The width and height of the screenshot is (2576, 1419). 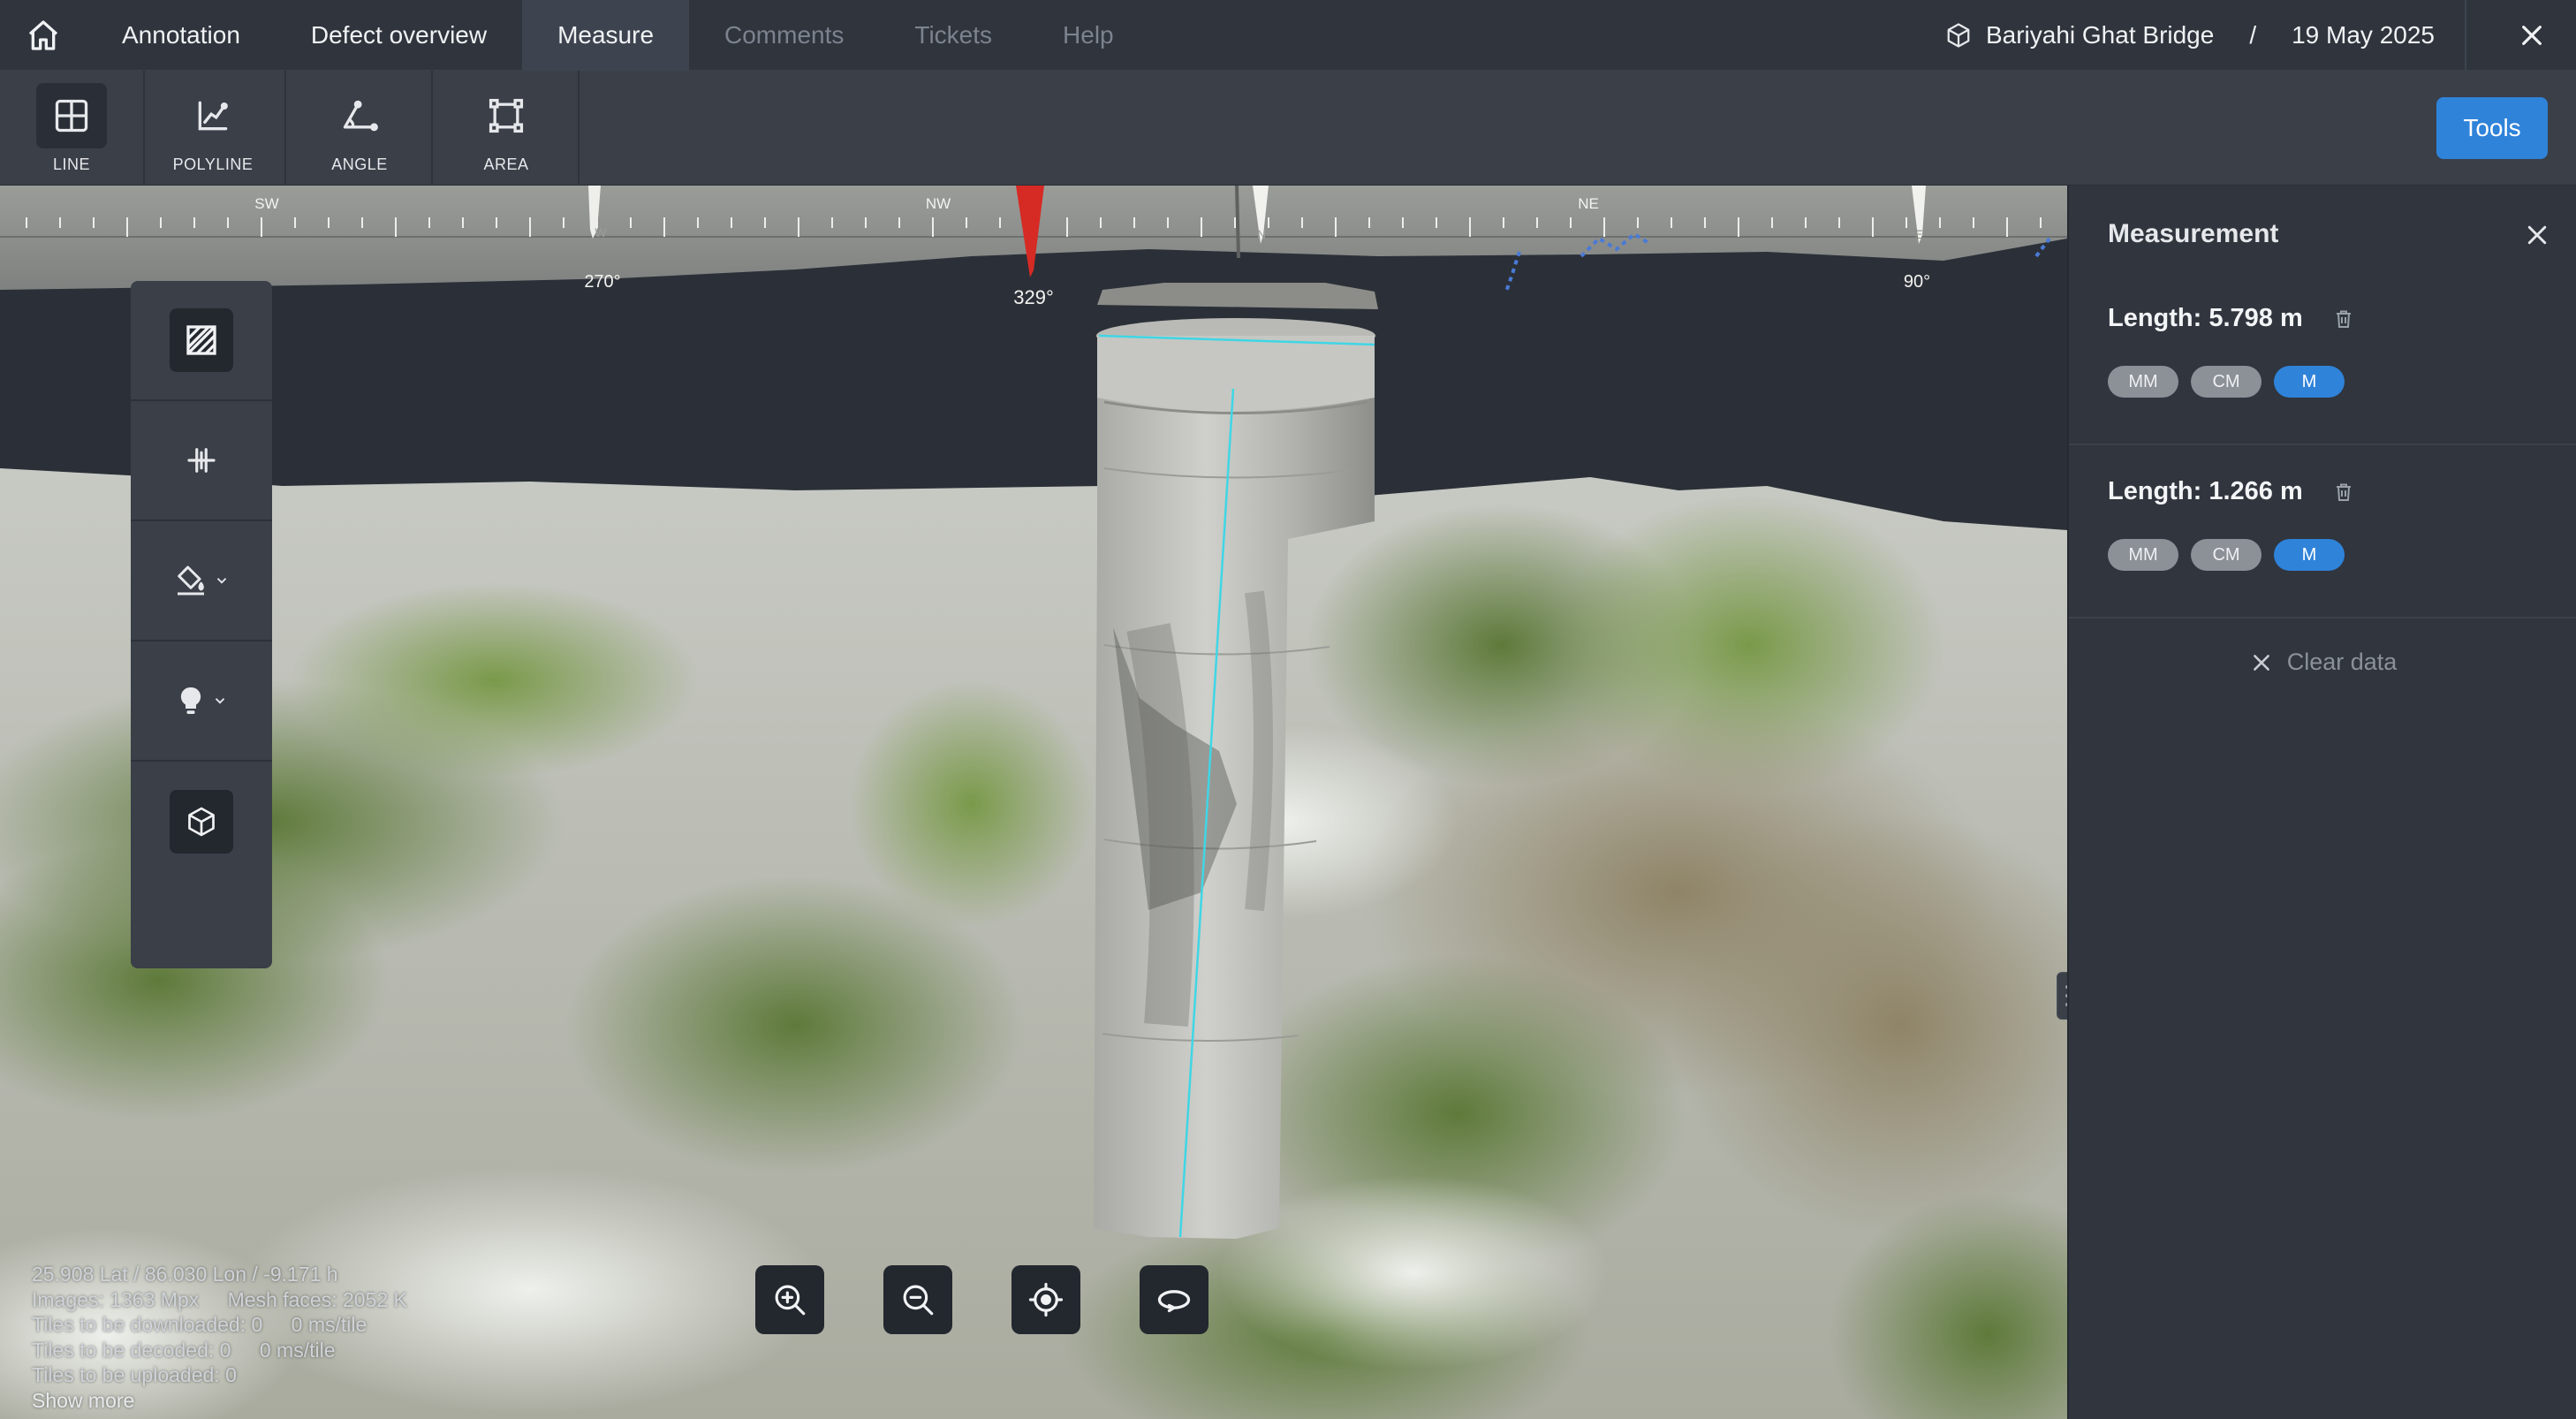 I want to click on texture-toggle, so click(x=202, y=341).